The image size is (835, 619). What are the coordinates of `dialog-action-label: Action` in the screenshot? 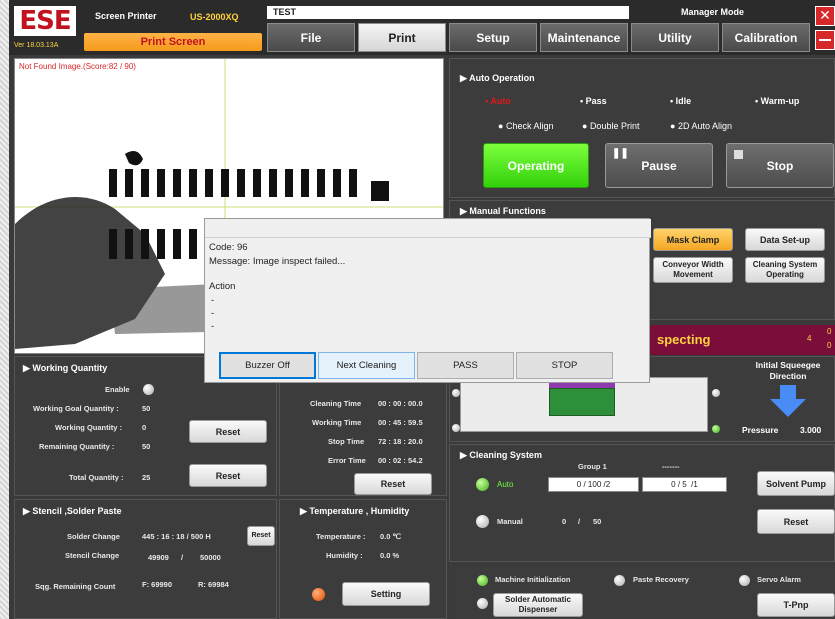 It's located at (222, 286).